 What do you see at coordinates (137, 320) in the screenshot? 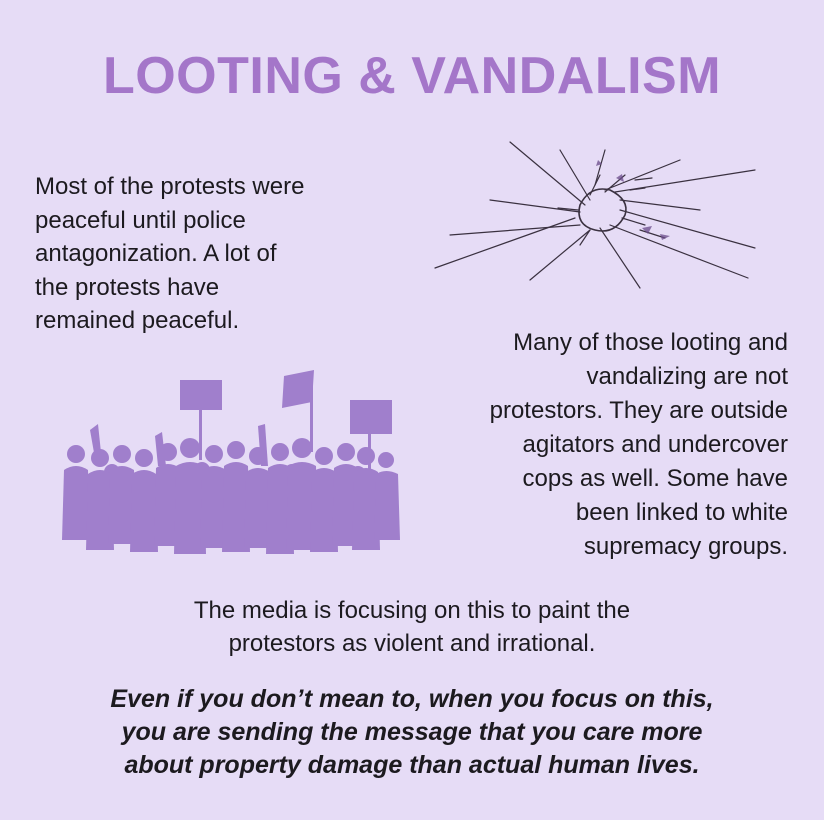
I see `paragraph-line: remained peaceful.` at bounding box center [137, 320].